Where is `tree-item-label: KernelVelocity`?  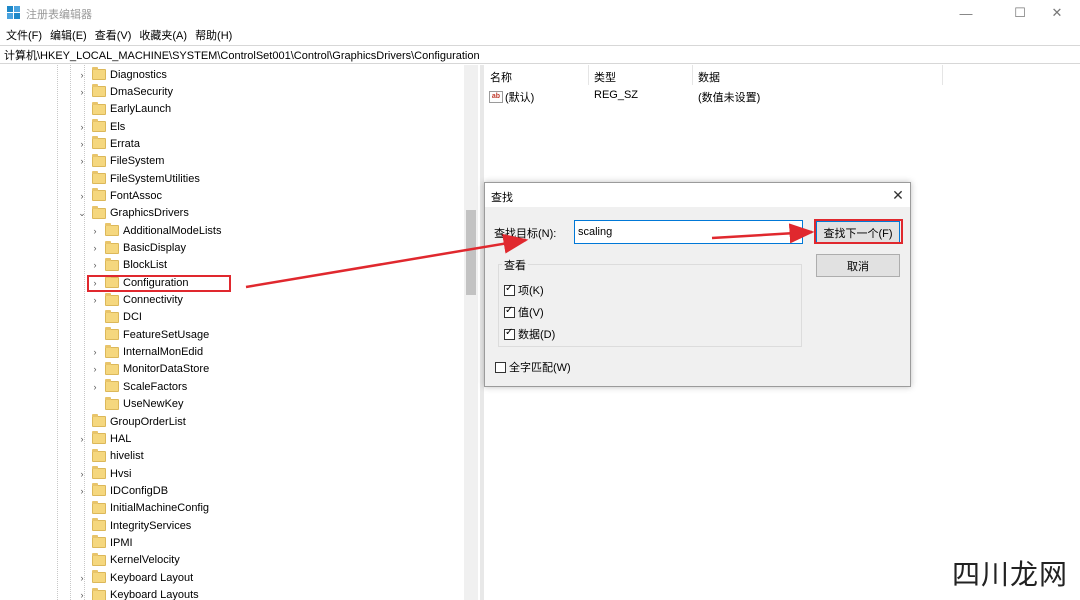 tree-item-label: KernelVelocity is located at coordinates (145, 560).